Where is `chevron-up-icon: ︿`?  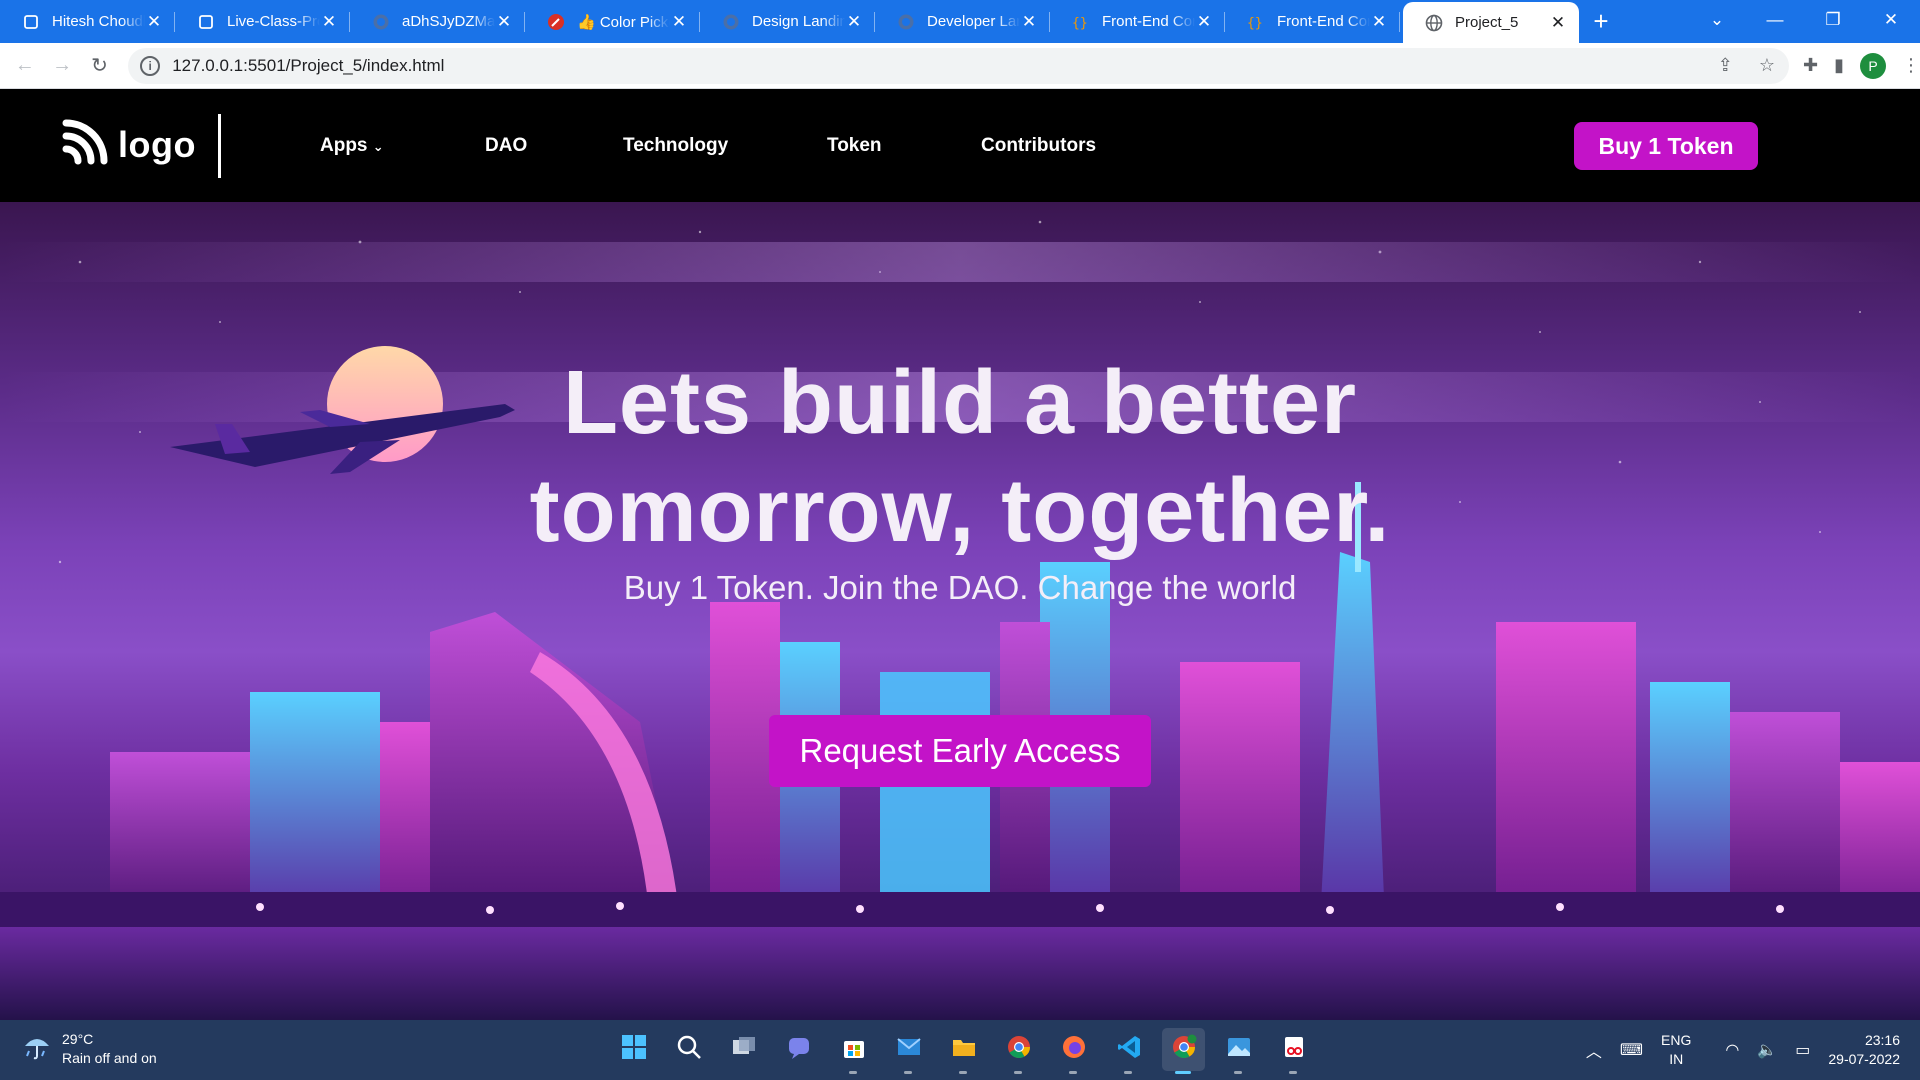 chevron-up-icon: ︿ is located at coordinates (1594, 1050).